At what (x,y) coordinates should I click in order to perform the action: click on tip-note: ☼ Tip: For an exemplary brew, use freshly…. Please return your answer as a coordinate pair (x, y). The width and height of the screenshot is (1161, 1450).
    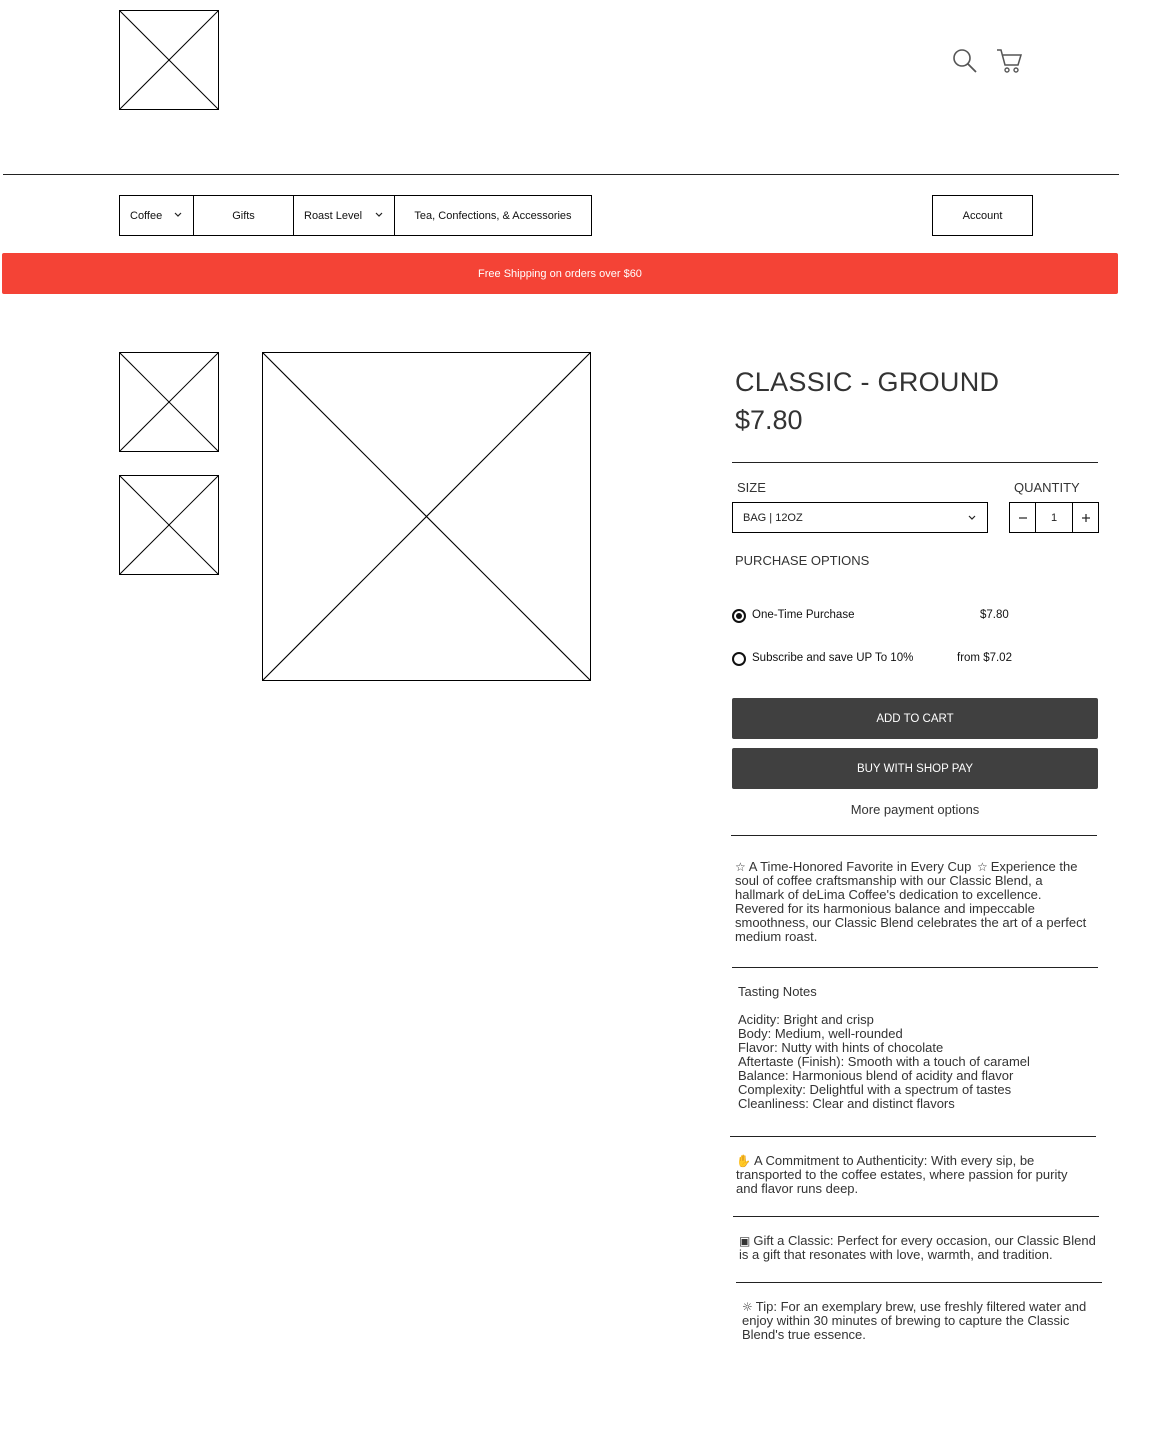
    Looking at the image, I should click on (923, 1321).